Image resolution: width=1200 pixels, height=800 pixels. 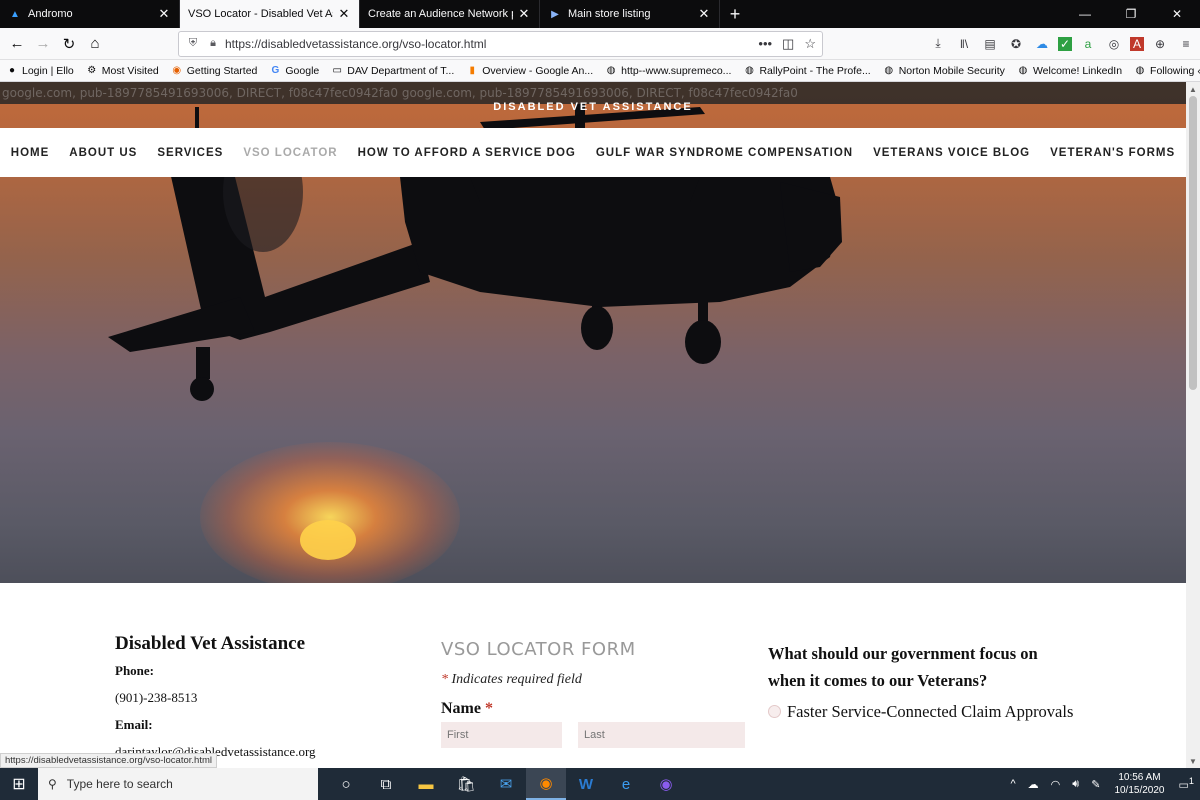 I want to click on notification-icon: ▭1, so click(x=1186, y=784).